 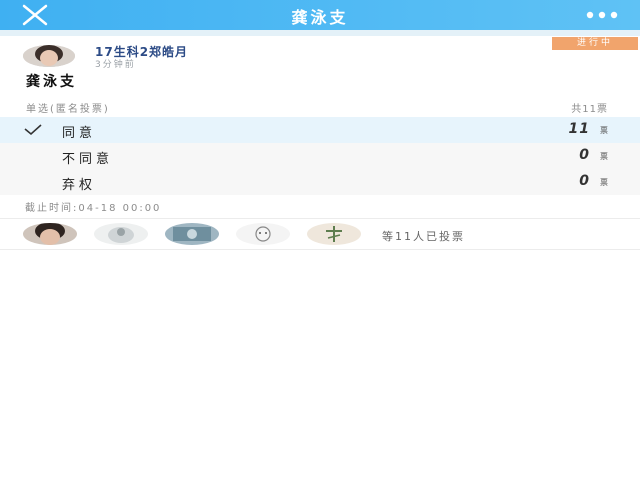 I want to click on total-votes: 共11票, so click(x=589, y=109).